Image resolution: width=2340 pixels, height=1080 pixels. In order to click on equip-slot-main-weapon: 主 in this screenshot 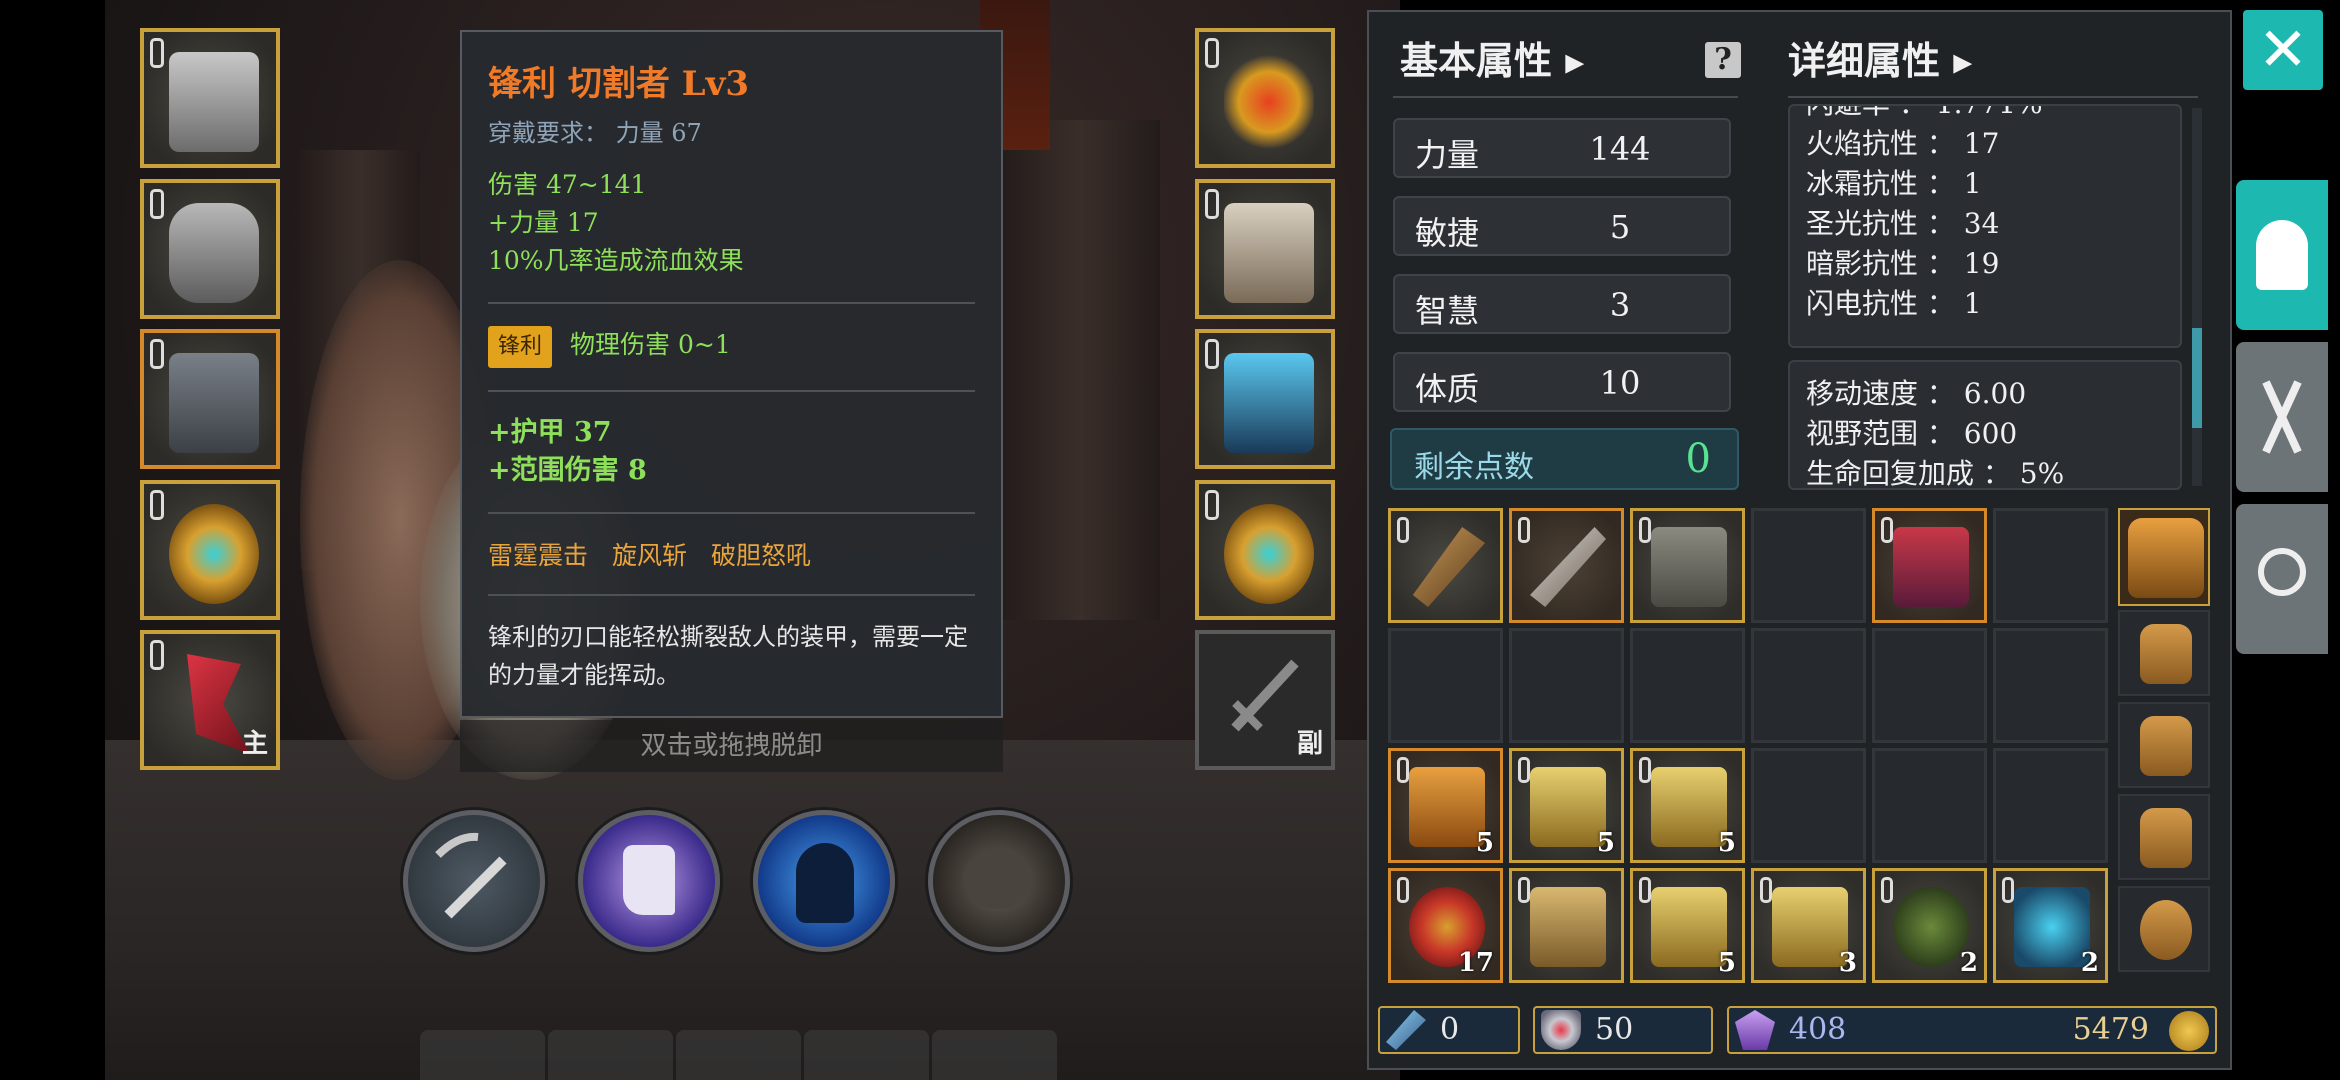, I will do `click(210, 700)`.